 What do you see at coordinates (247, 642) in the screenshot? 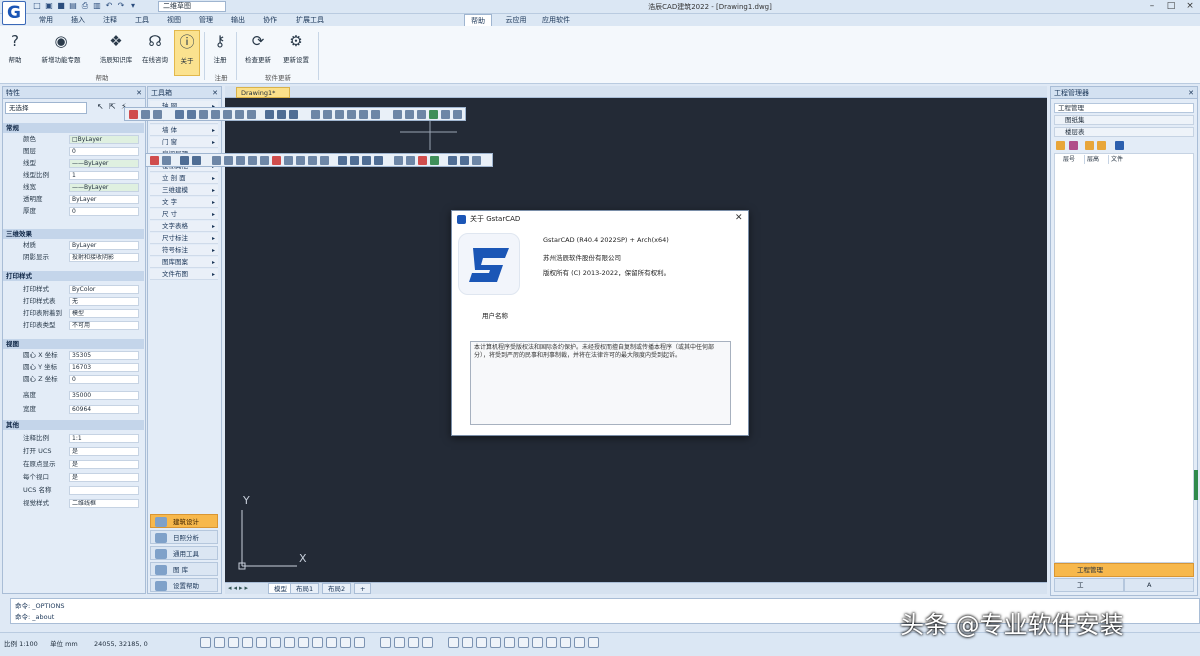
I see `polar-icon` at bounding box center [247, 642].